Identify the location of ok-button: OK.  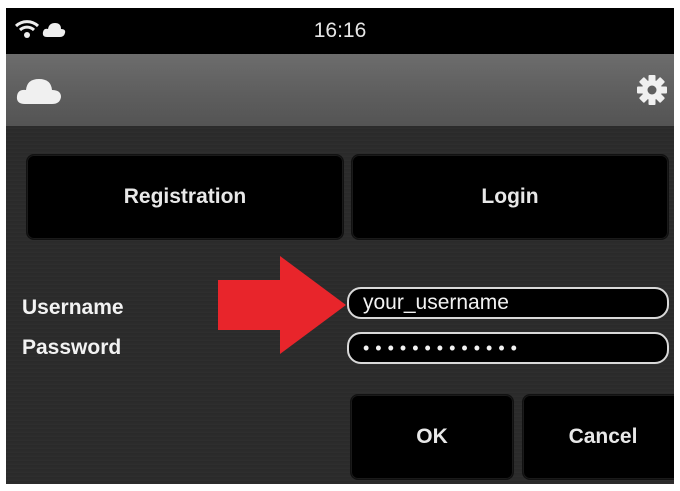
(432, 437).